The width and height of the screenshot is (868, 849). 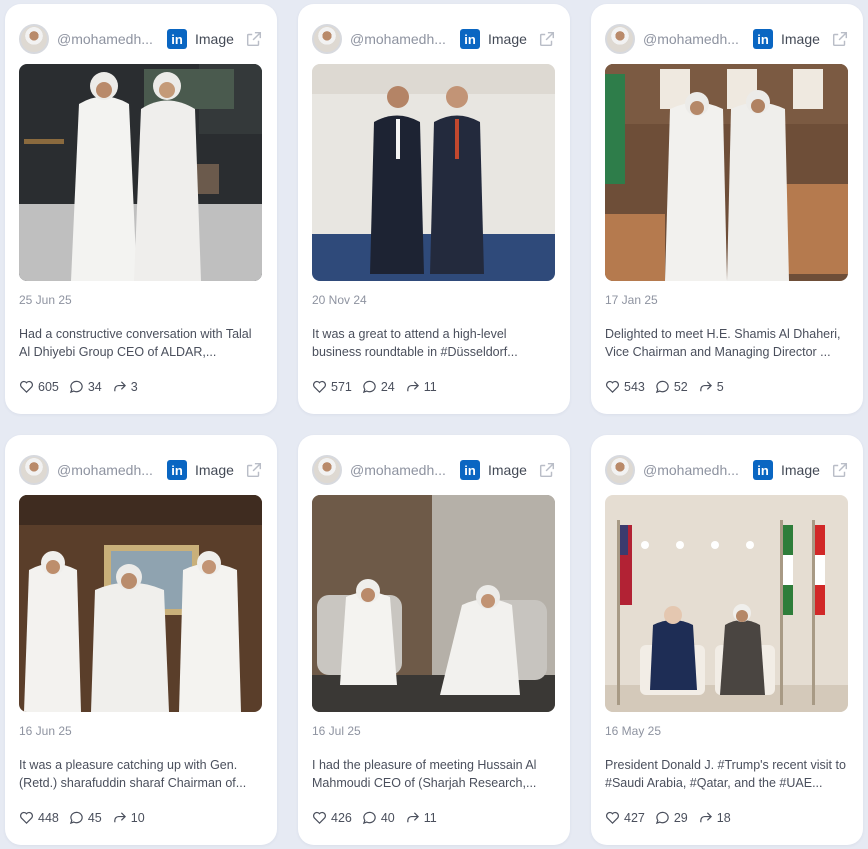 What do you see at coordinates (45, 300) in the screenshot?
I see `post-date: 25 Jun 25` at bounding box center [45, 300].